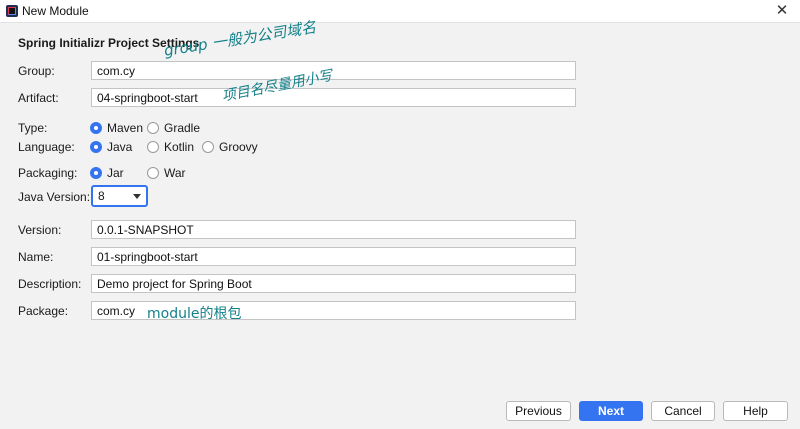 This screenshot has height=429, width=800. I want to click on version-label: Version:, so click(40, 230).